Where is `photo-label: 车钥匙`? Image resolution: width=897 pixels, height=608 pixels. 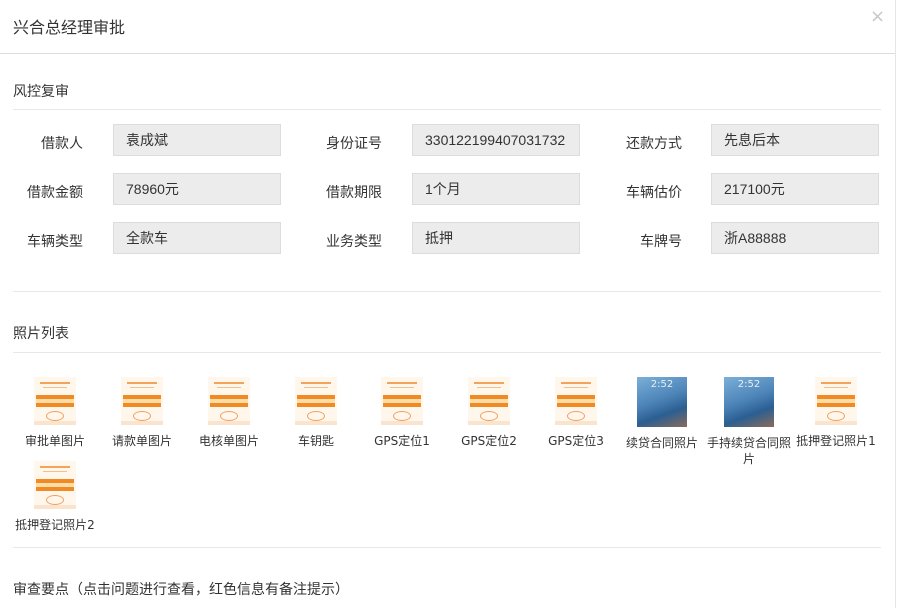
photo-label: 车钥匙 is located at coordinates (316, 441).